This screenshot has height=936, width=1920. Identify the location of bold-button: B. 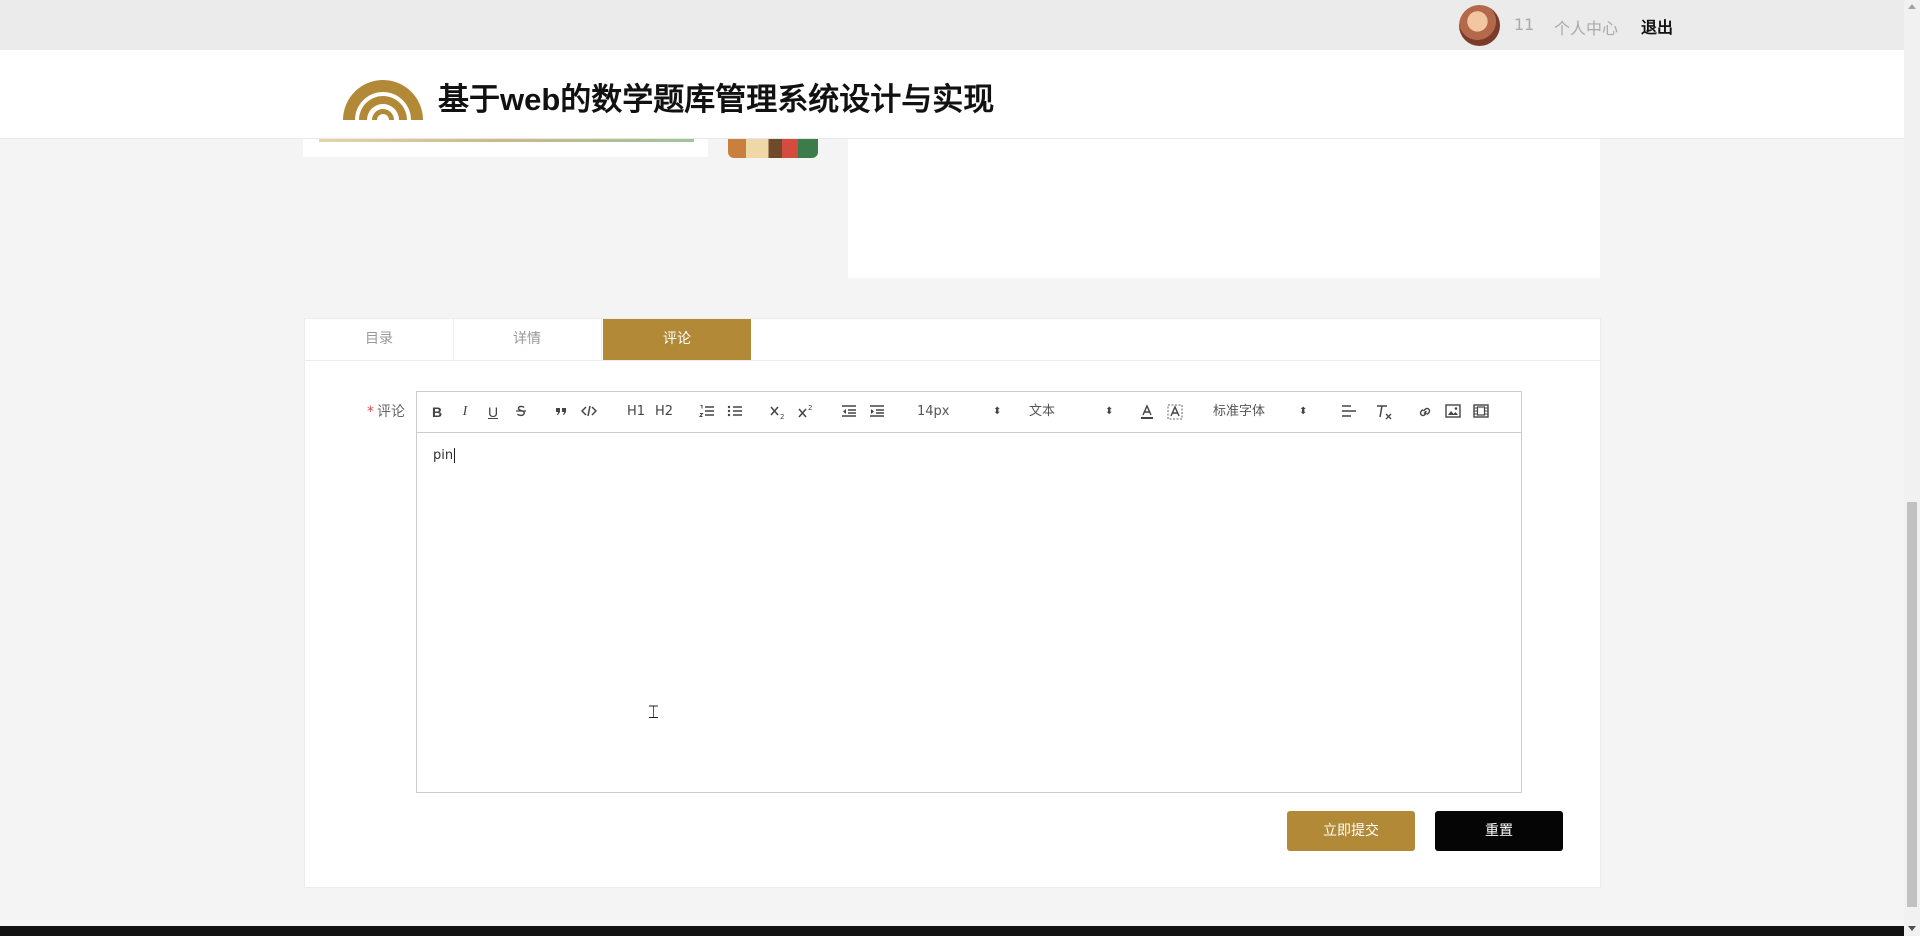
(437, 412).